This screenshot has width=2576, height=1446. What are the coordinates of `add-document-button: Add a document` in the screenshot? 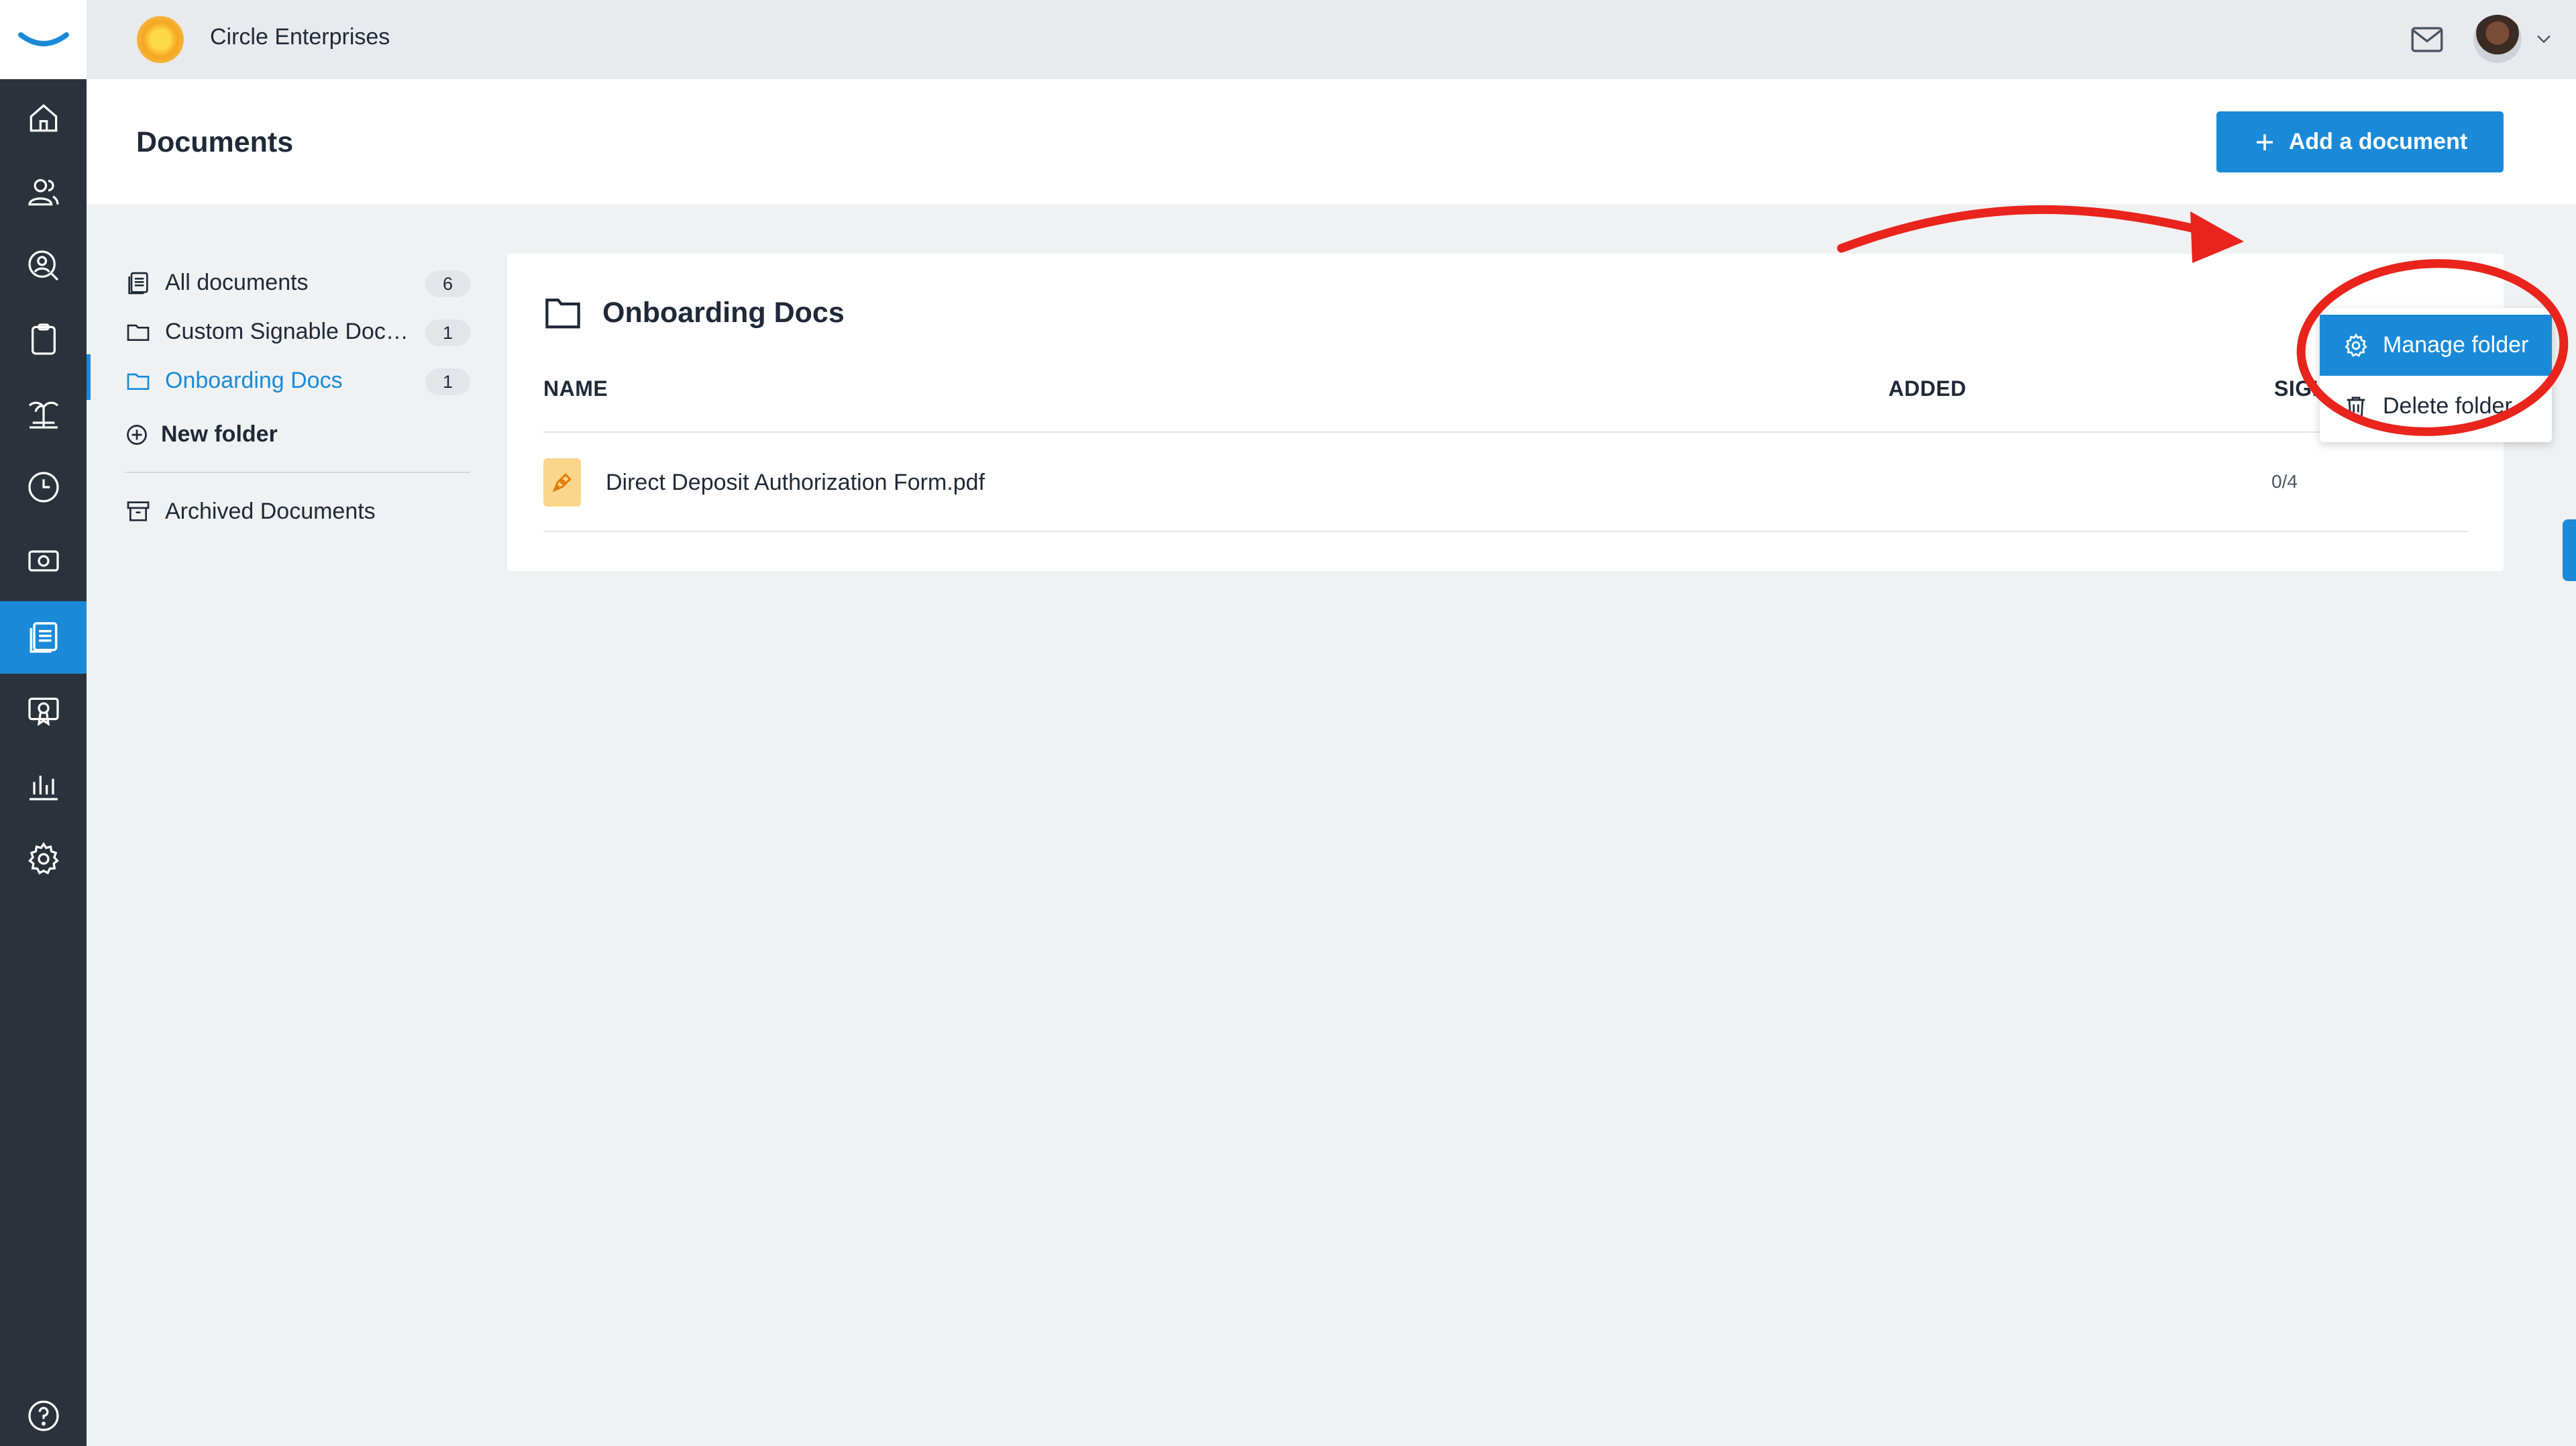 It's located at (2360, 141).